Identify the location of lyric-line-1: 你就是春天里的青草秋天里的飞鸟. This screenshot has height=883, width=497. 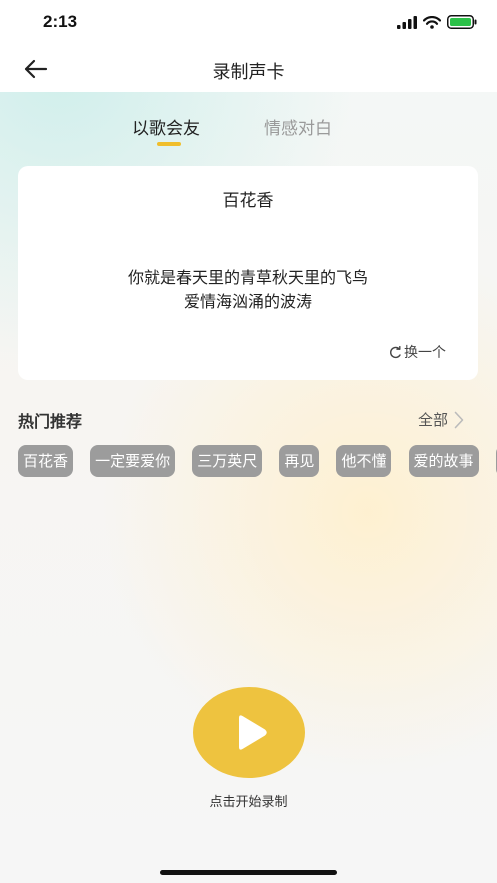
(247, 277).